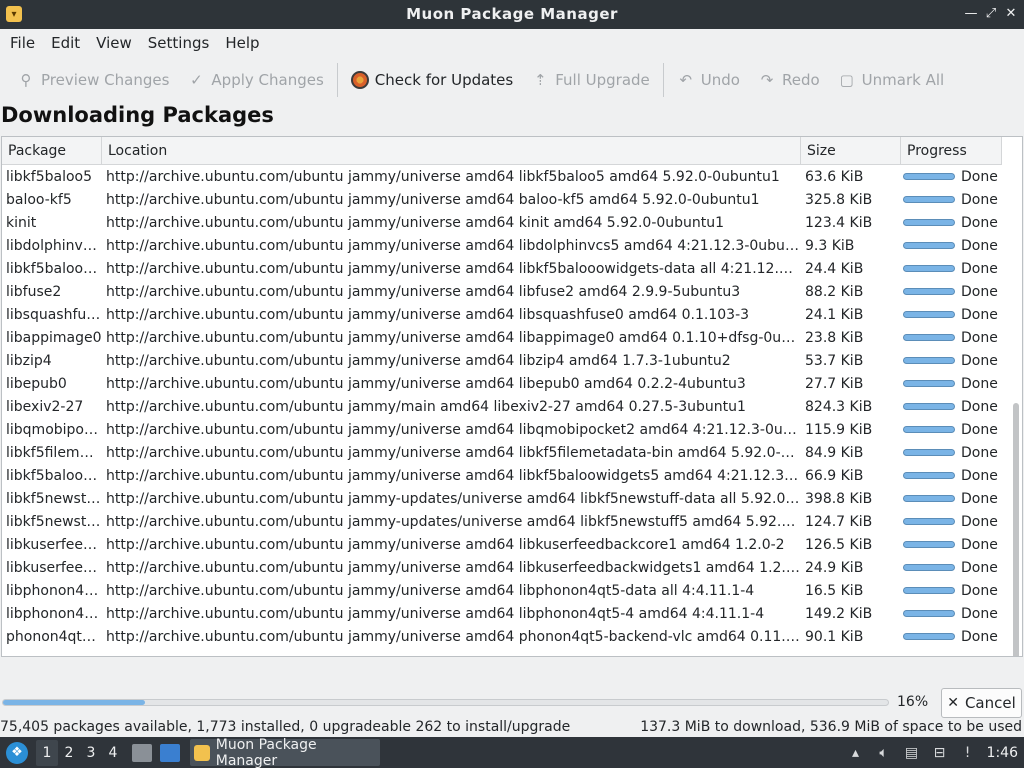 This screenshot has width=1024, height=768. Describe the element at coordinates (590, 80) in the screenshot. I see `full-upgrade-button: ⇡ Full Upgrade` at that location.